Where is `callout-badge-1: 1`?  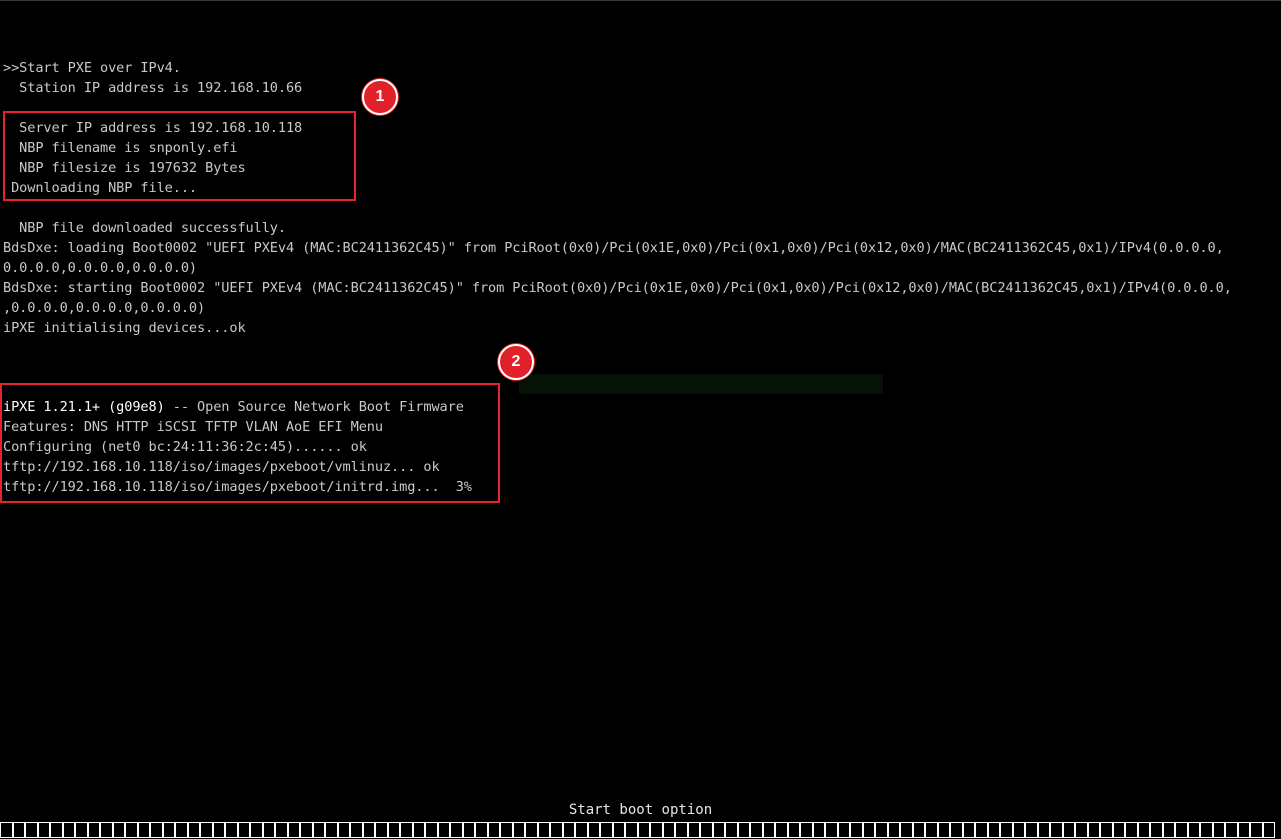
callout-badge-1: 1 is located at coordinates (380, 97).